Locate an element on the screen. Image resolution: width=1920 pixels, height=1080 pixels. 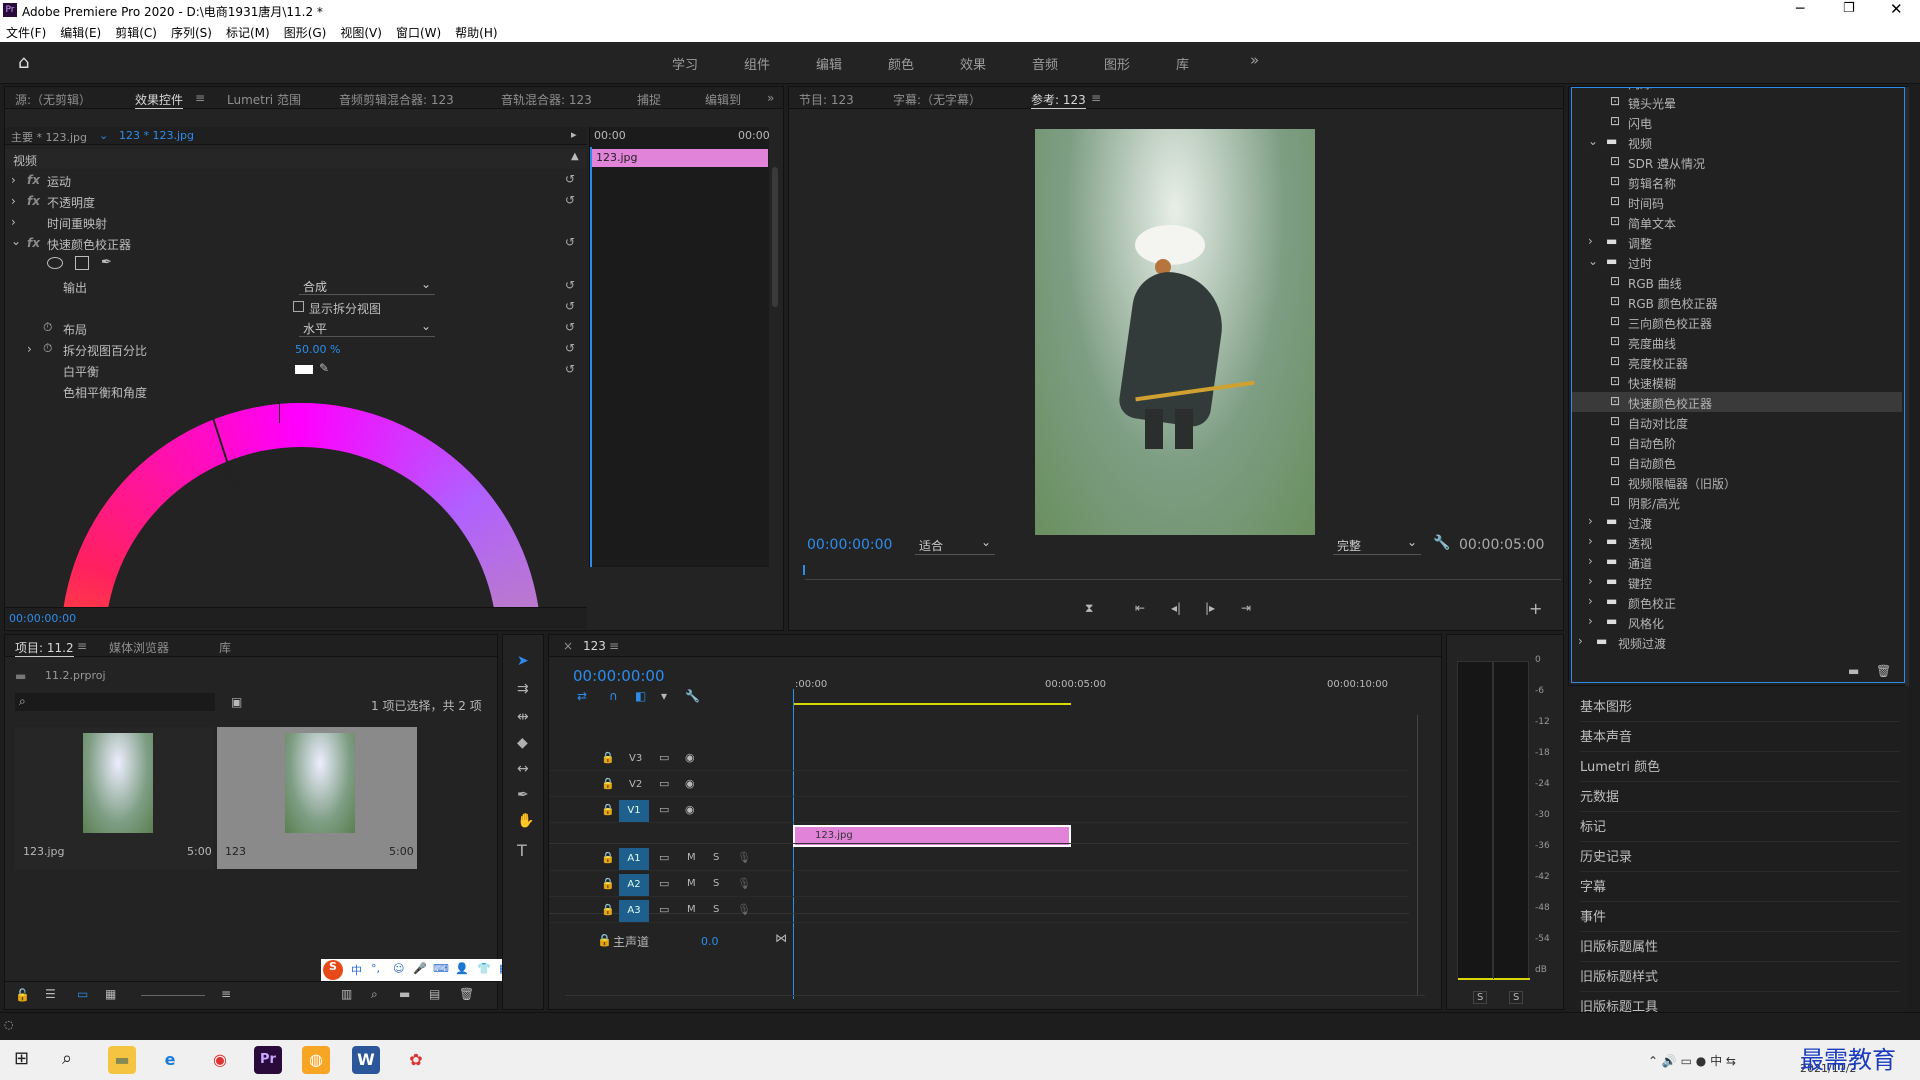
zoom-slider is located at coordinates (173, 995).